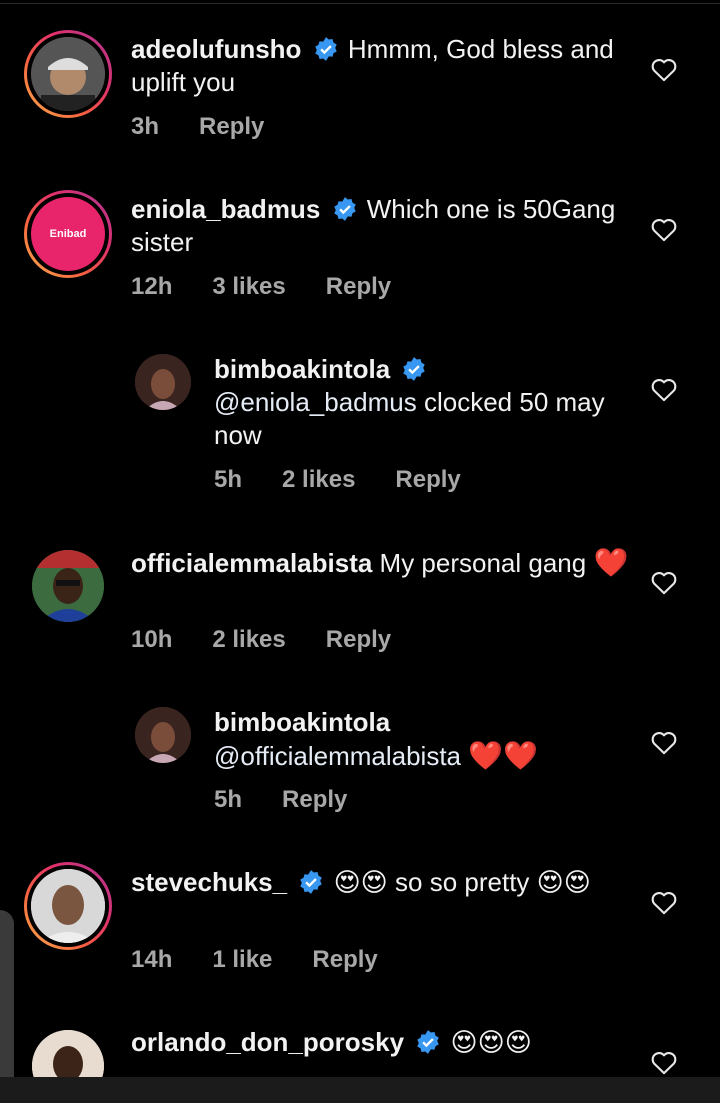  I want to click on username: stevechuks_, so click(209, 882).